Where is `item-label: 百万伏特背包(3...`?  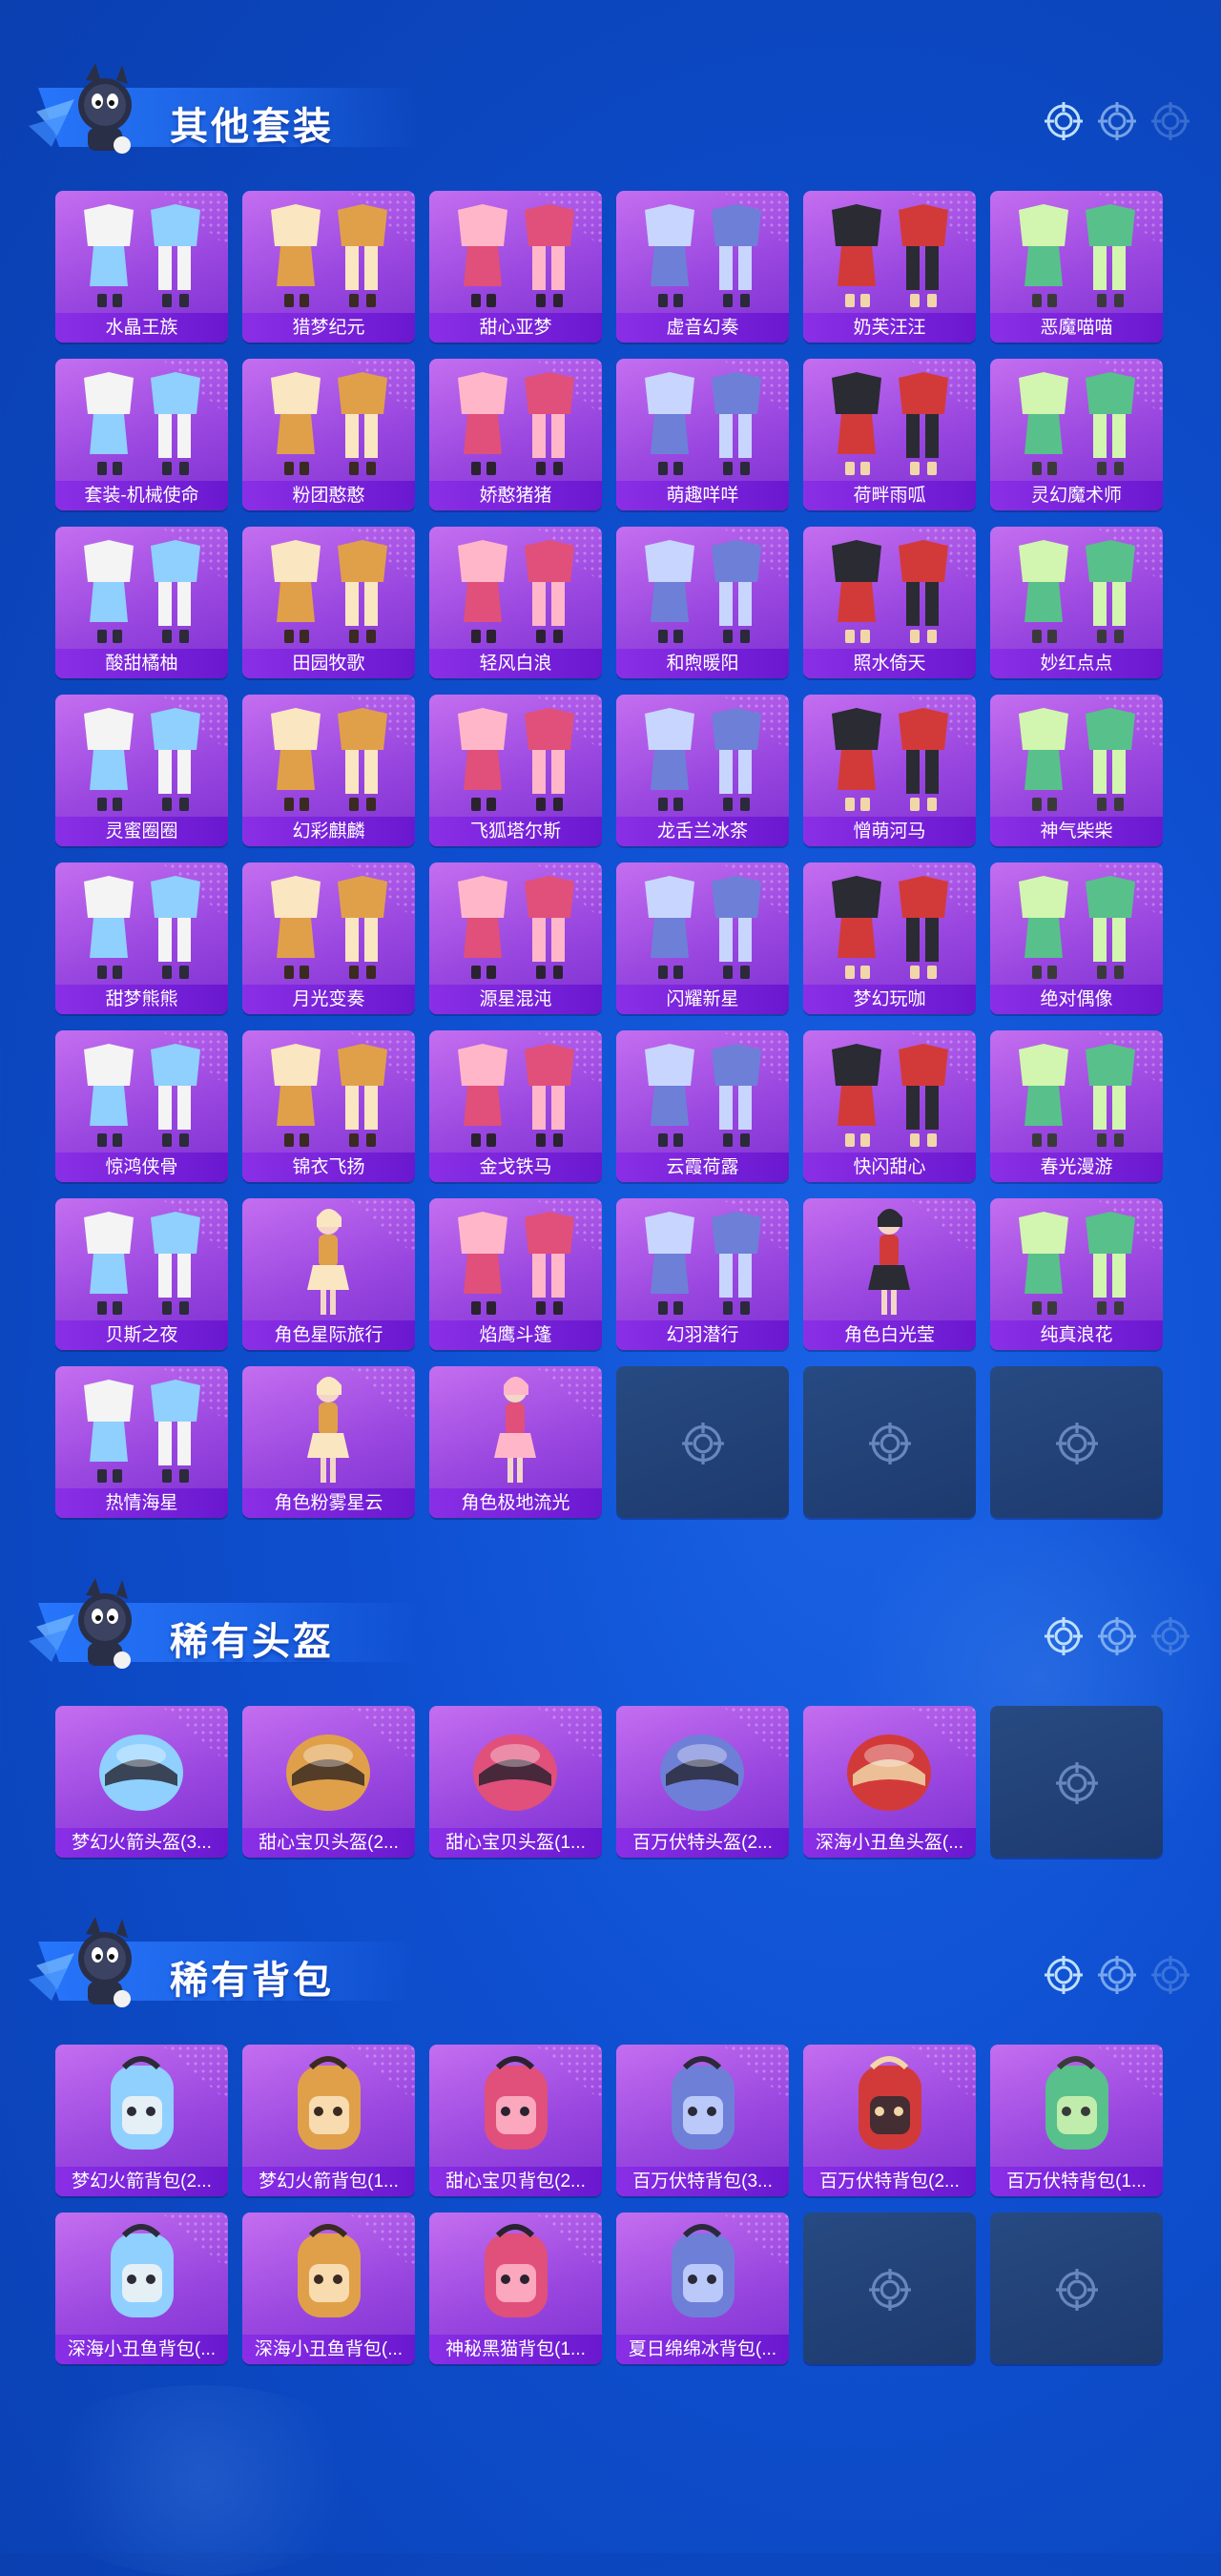
item-label: 百万伏特背包(3... is located at coordinates (702, 2181).